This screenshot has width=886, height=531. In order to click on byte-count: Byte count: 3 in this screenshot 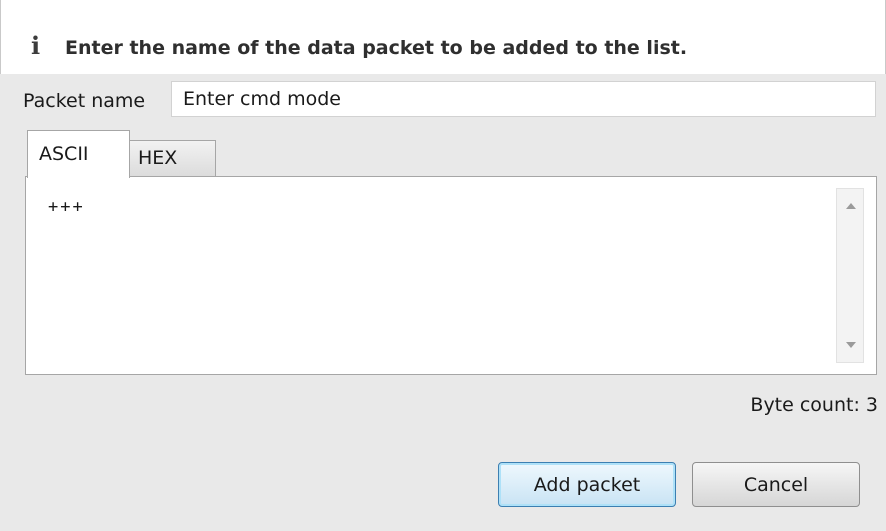, I will do `click(814, 405)`.